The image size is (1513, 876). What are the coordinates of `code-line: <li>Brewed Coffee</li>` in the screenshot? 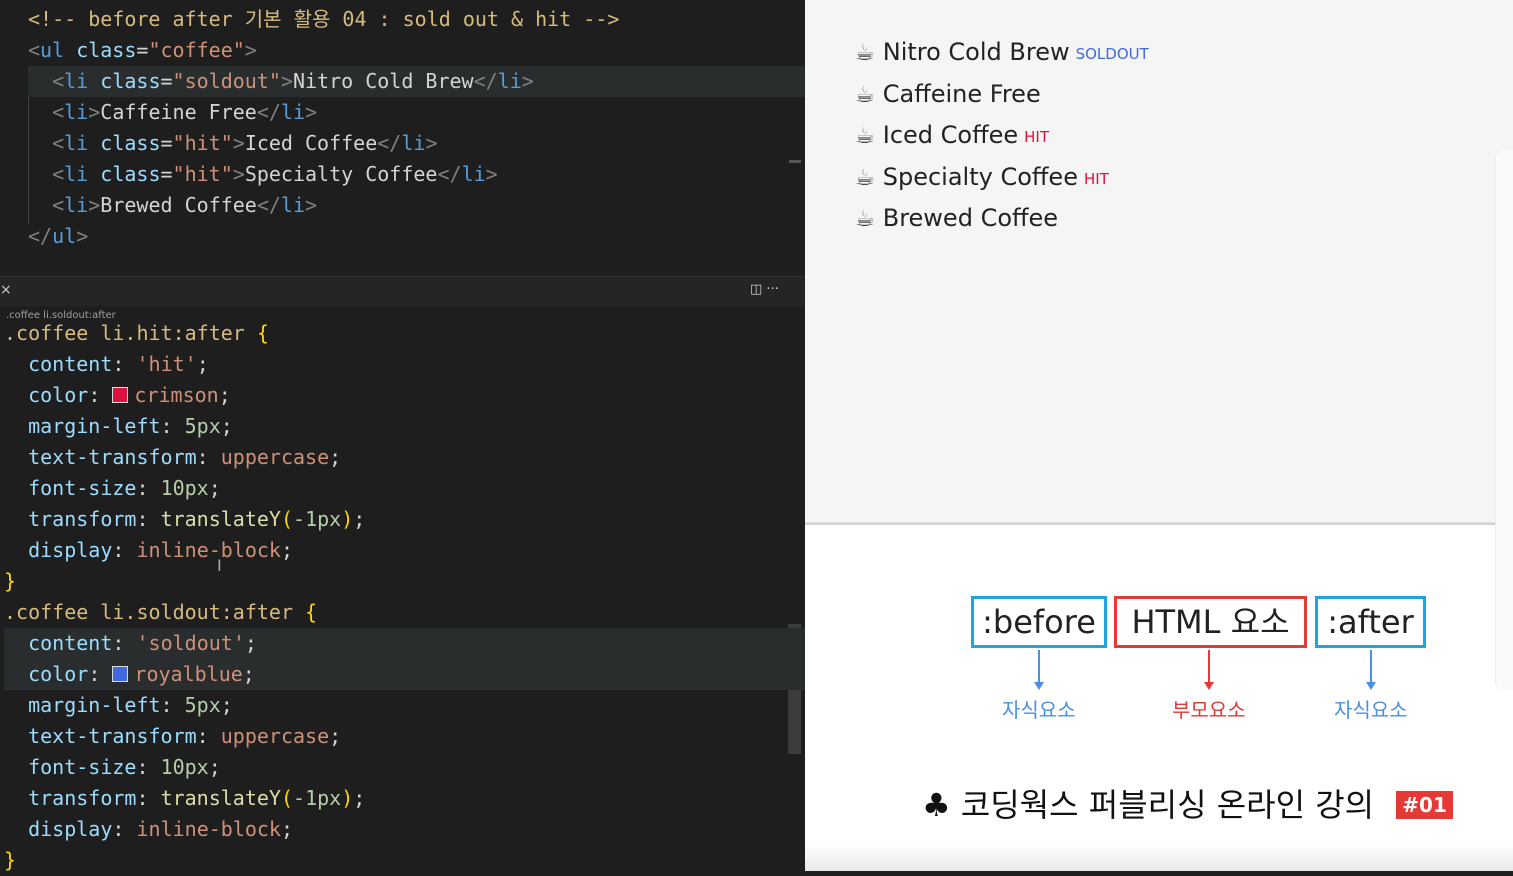 It's located at (416, 205).